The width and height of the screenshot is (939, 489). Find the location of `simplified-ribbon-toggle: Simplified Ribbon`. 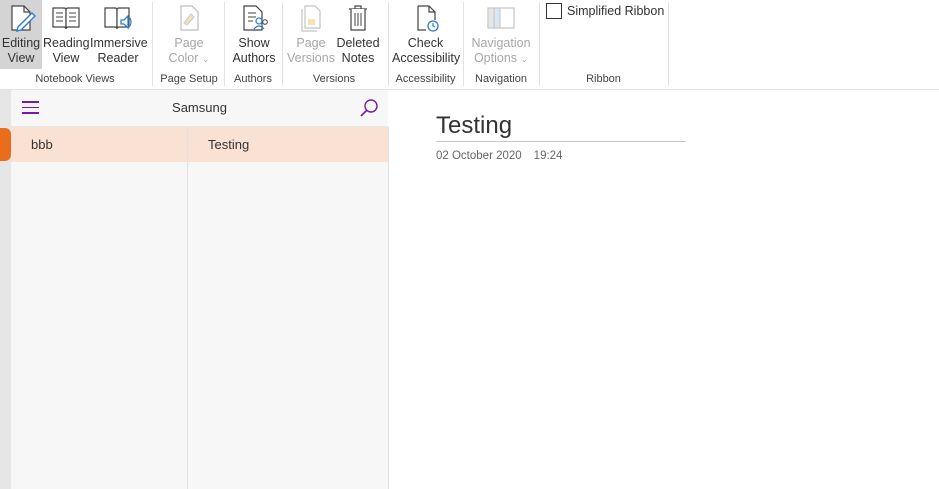

simplified-ribbon-toggle: Simplified Ribbon is located at coordinates (605, 11).